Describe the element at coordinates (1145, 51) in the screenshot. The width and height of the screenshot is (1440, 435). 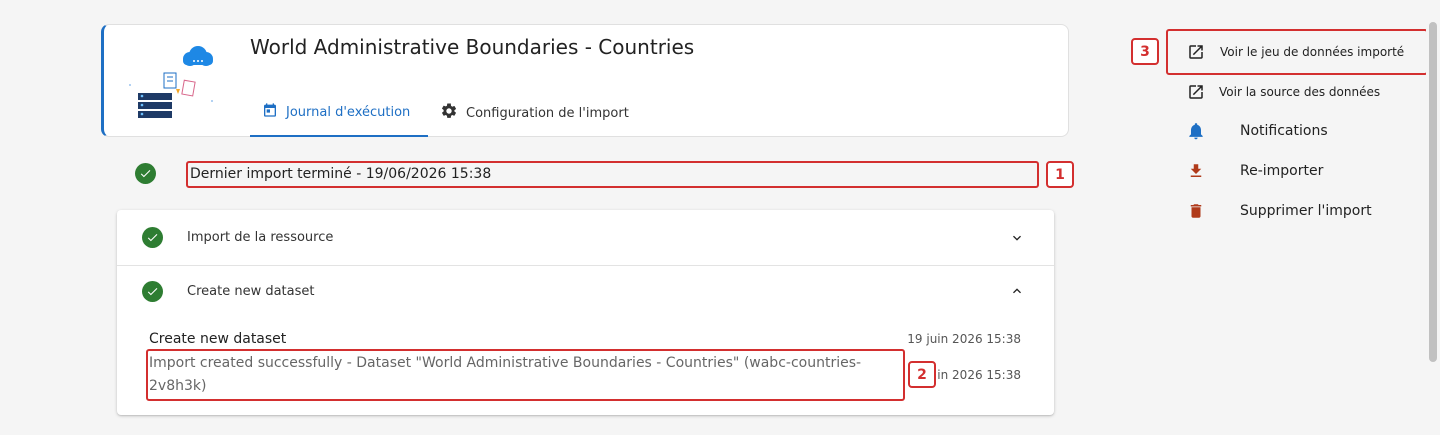
I see `annotation-marker-3: 3` at that location.